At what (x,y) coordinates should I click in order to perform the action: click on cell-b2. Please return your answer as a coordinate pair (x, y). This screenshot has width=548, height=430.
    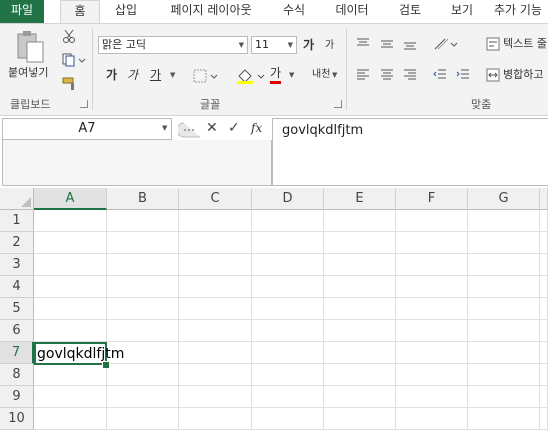
    Looking at the image, I should click on (143, 243).